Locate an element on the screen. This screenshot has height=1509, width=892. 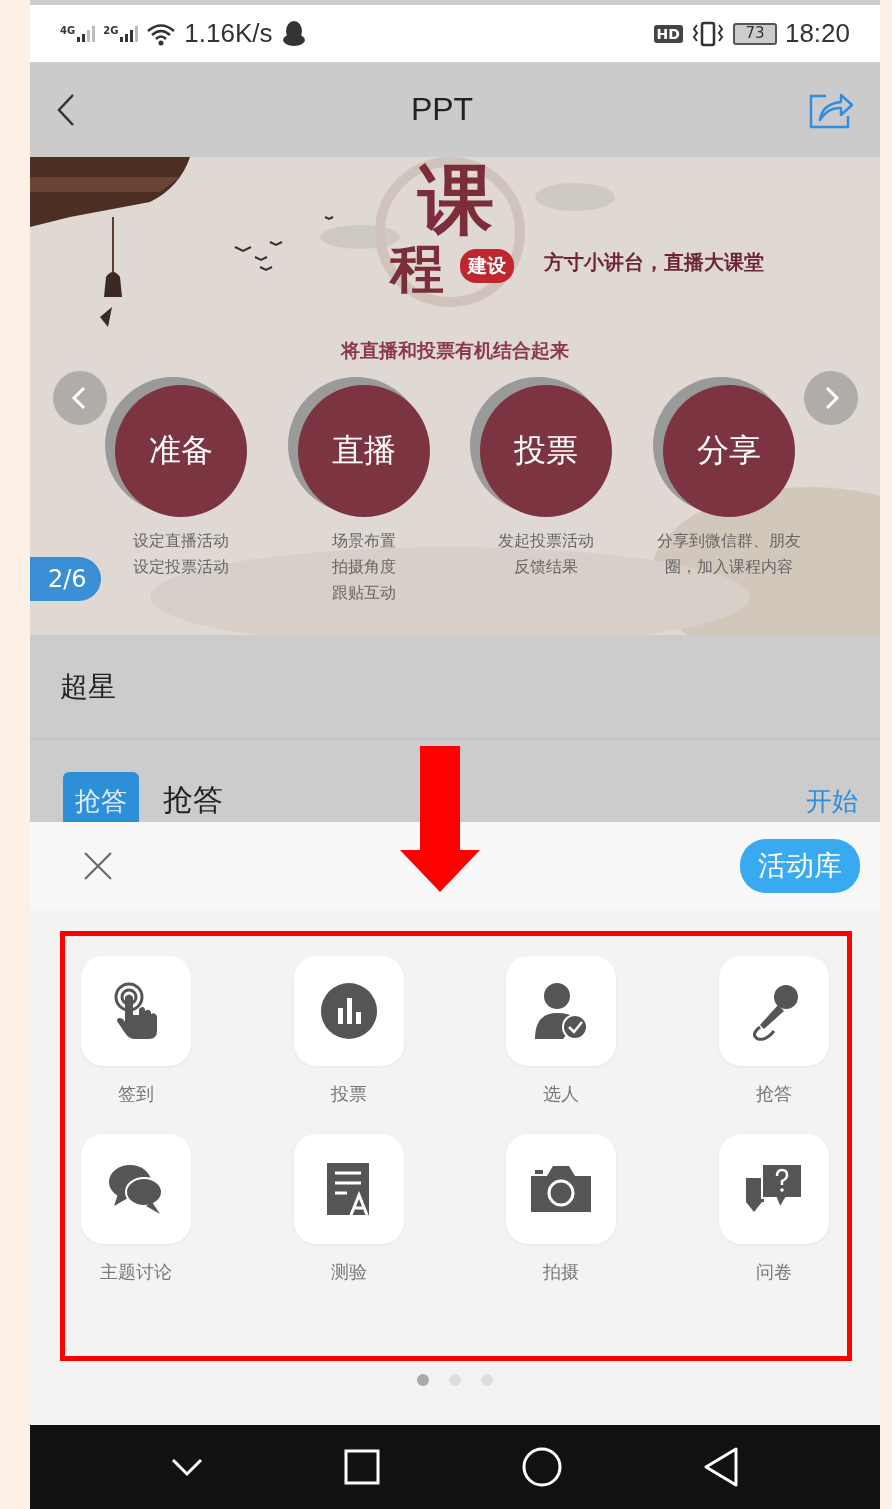
activity-label: 主题讨论 is located at coordinates (136, 1272).